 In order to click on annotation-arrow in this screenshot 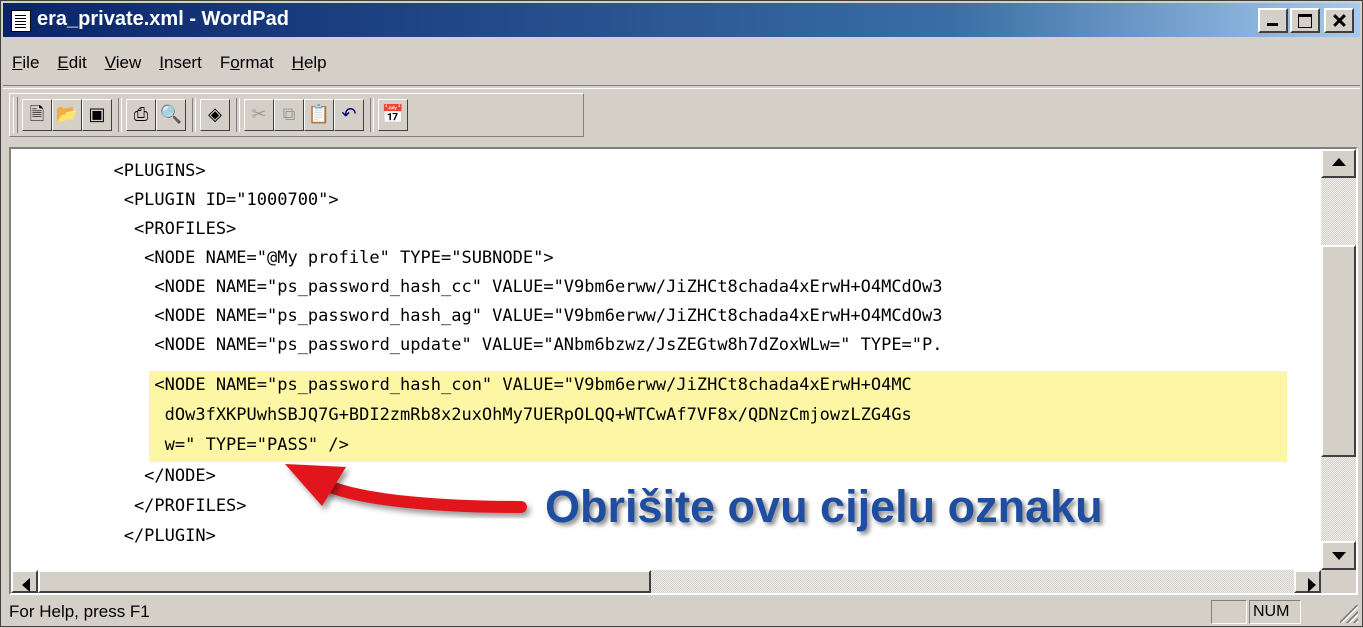, I will do `click(406, 488)`.